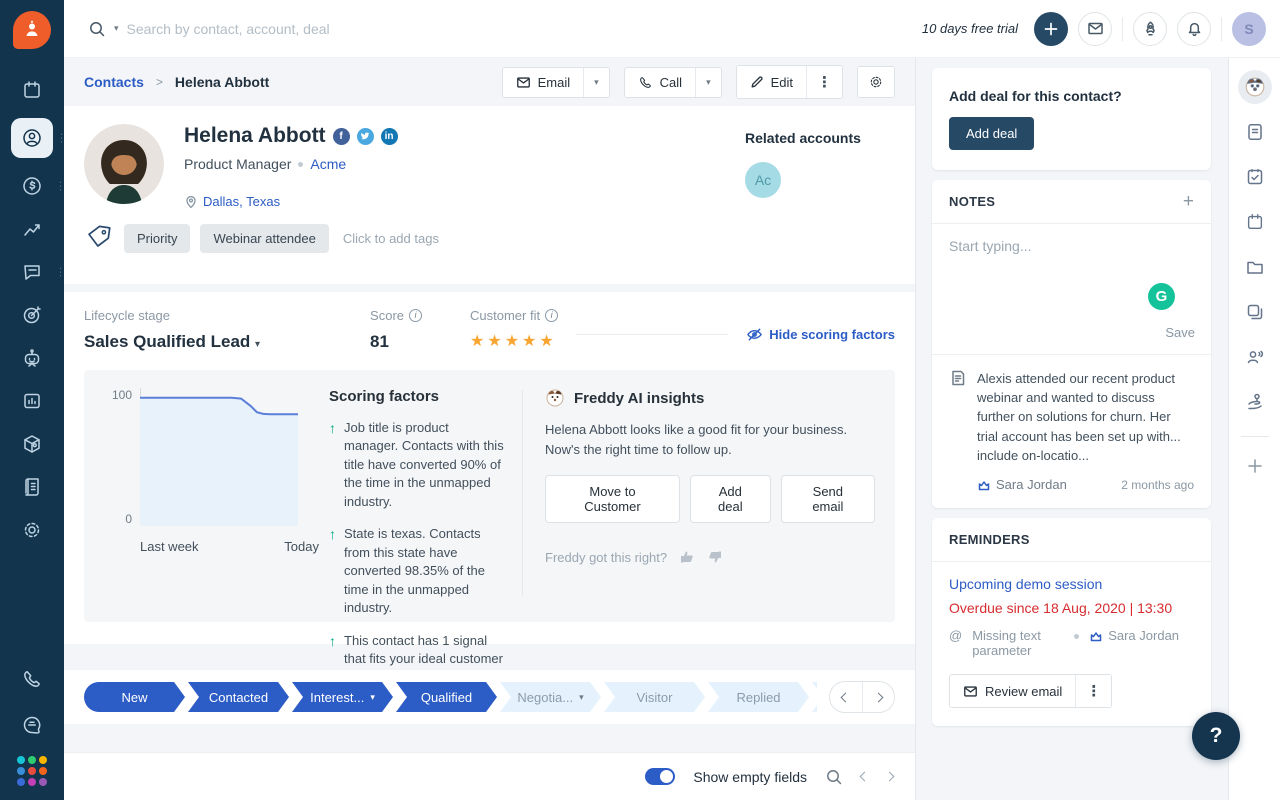  I want to click on stage-new: New, so click(134, 697).